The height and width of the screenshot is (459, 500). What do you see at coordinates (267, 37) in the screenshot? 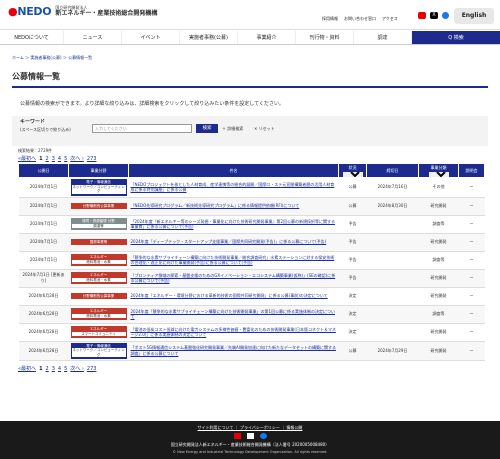
I see `nav-projects: 事業紹介` at bounding box center [267, 37].